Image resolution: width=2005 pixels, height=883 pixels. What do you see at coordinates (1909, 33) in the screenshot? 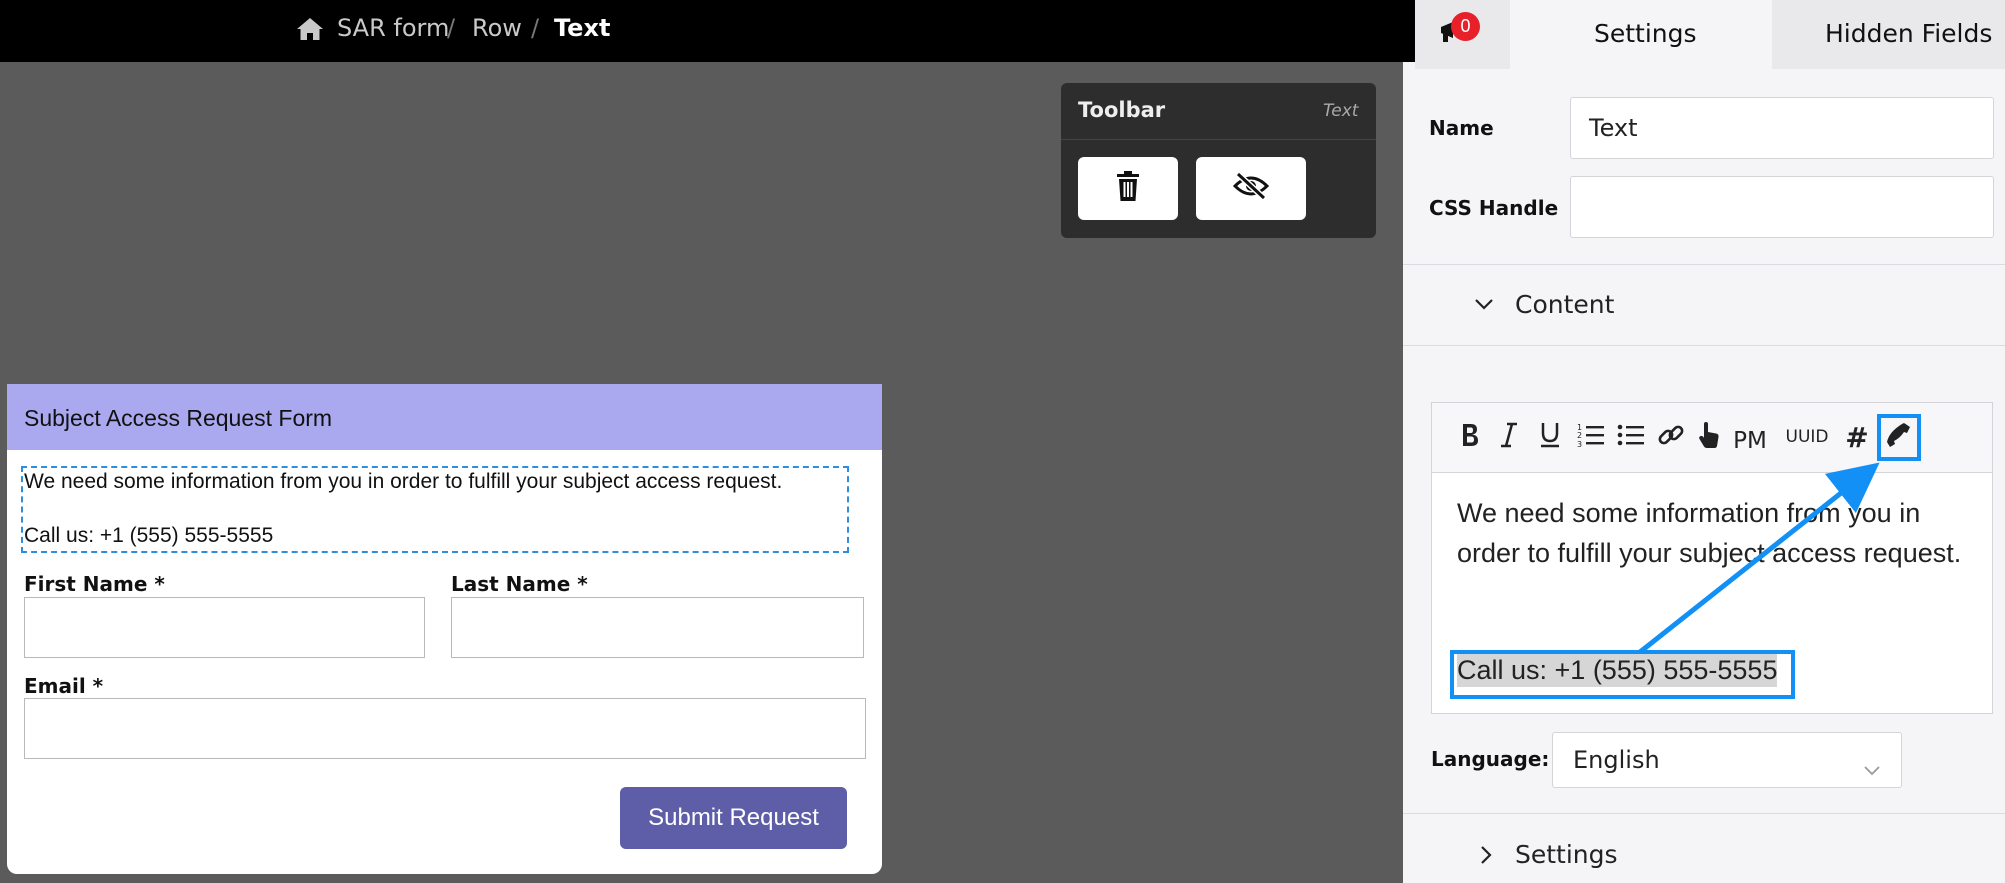
I see `tab-hidden-fields-label: Hidden Fields` at bounding box center [1909, 33].